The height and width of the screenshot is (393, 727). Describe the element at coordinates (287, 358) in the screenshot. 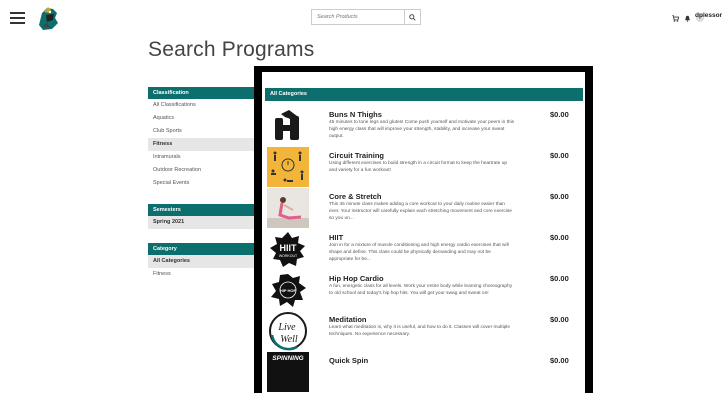

I see `svg-text: SPINNING` at that location.